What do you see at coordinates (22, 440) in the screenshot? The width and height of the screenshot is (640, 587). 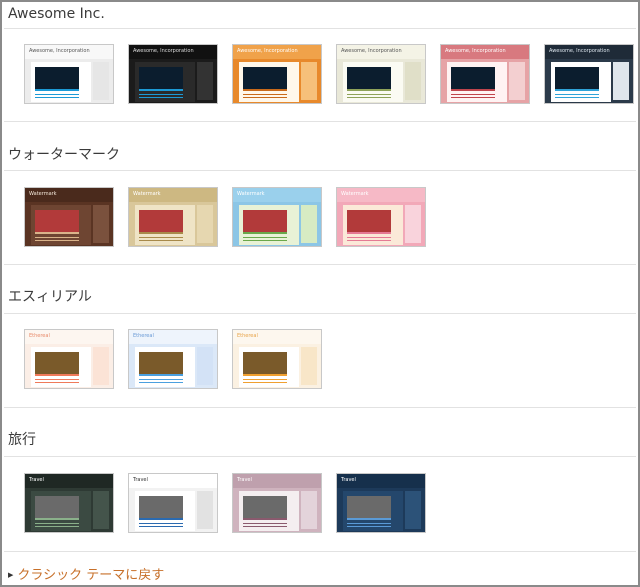 I see `section-title-travel: 旅行` at bounding box center [22, 440].